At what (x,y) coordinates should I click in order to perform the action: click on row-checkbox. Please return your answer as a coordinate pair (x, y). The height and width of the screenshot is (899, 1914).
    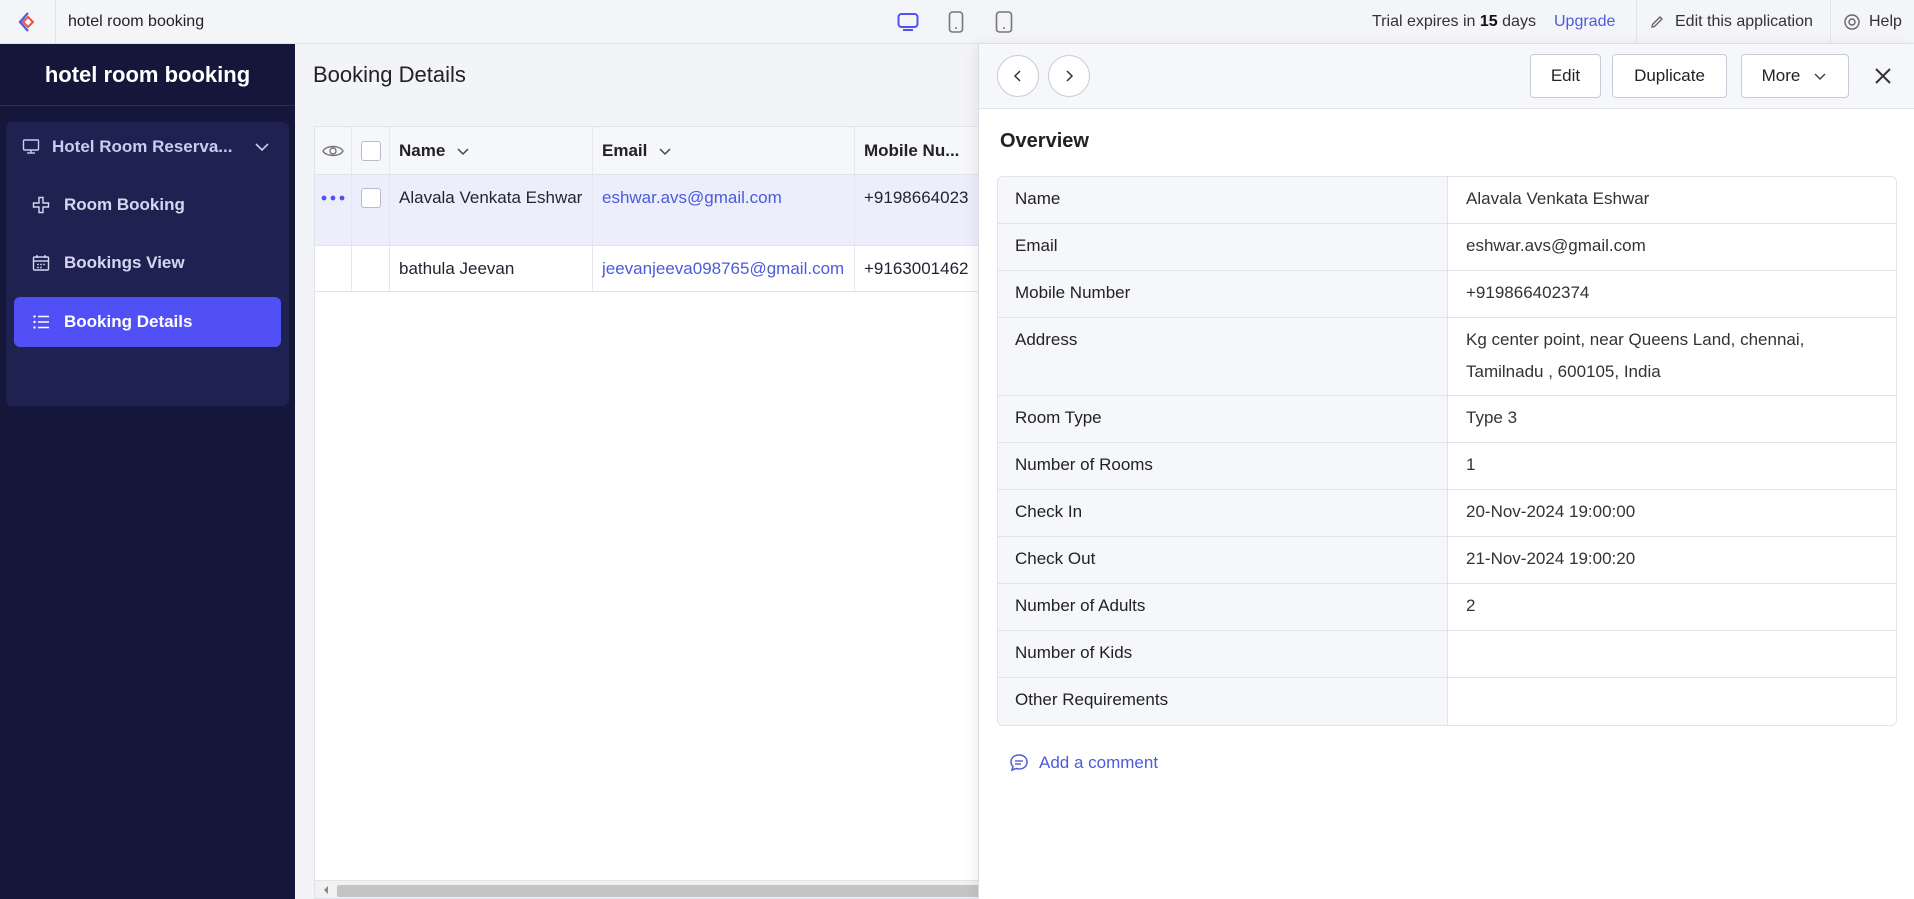
    Looking at the image, I should click on (370, 198).